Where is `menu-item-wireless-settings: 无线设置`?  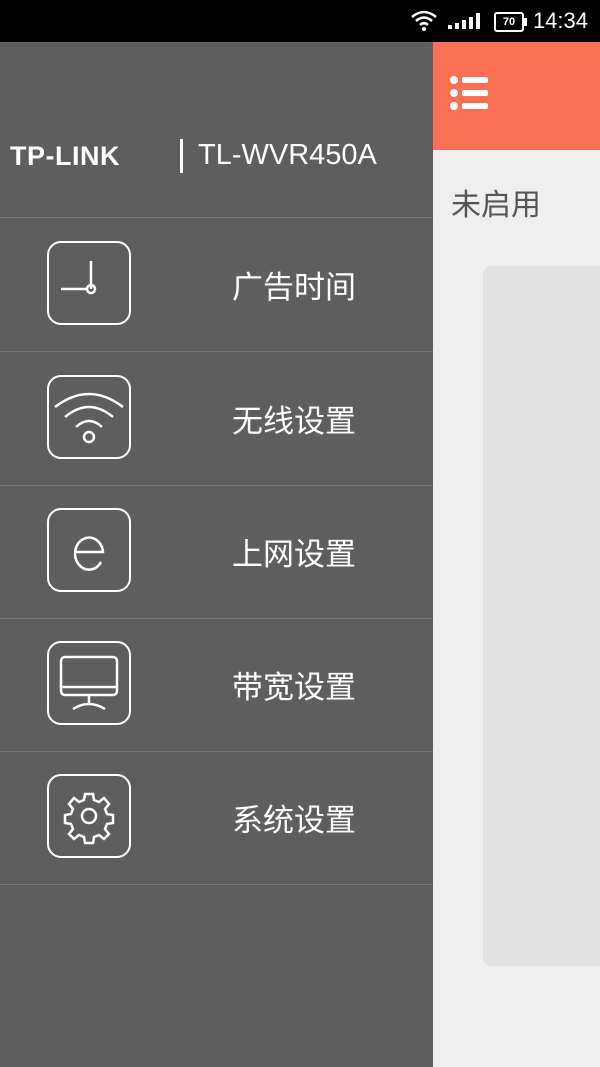 menu-item-wireless-settings: 无线设置 is located at coordinates (216, 419).